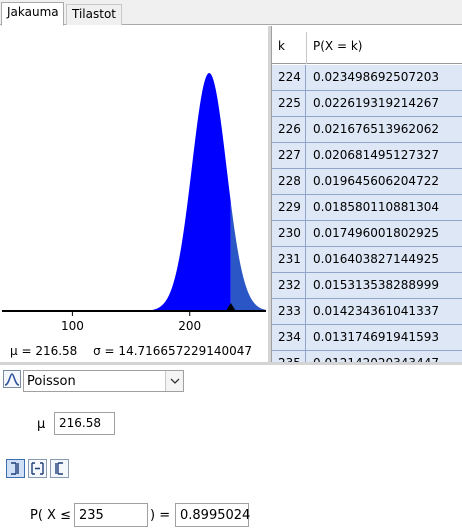 Image resolution: width=462 pixels, height=531 pixels. I want to click on table-row: 229 0.018580110881304, so click(367, 208).